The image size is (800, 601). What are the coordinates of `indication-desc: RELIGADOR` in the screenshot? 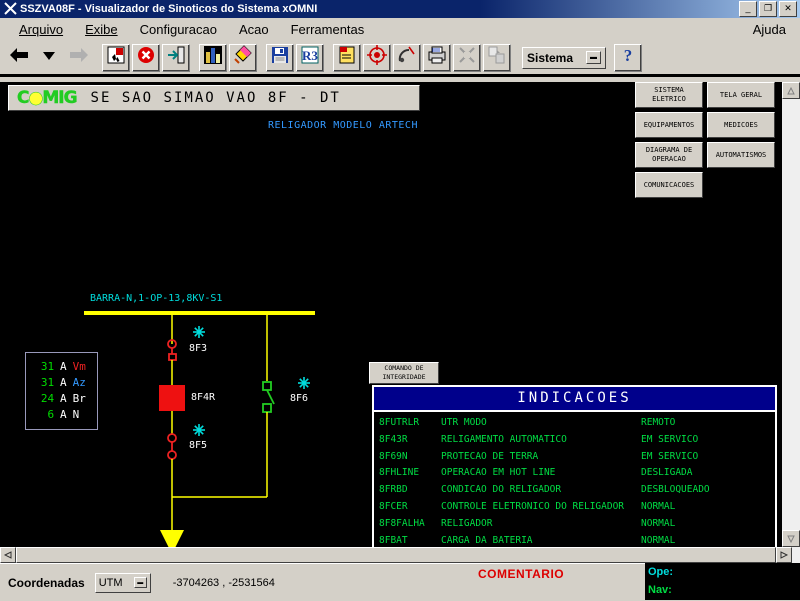 It's located at (467, 523).